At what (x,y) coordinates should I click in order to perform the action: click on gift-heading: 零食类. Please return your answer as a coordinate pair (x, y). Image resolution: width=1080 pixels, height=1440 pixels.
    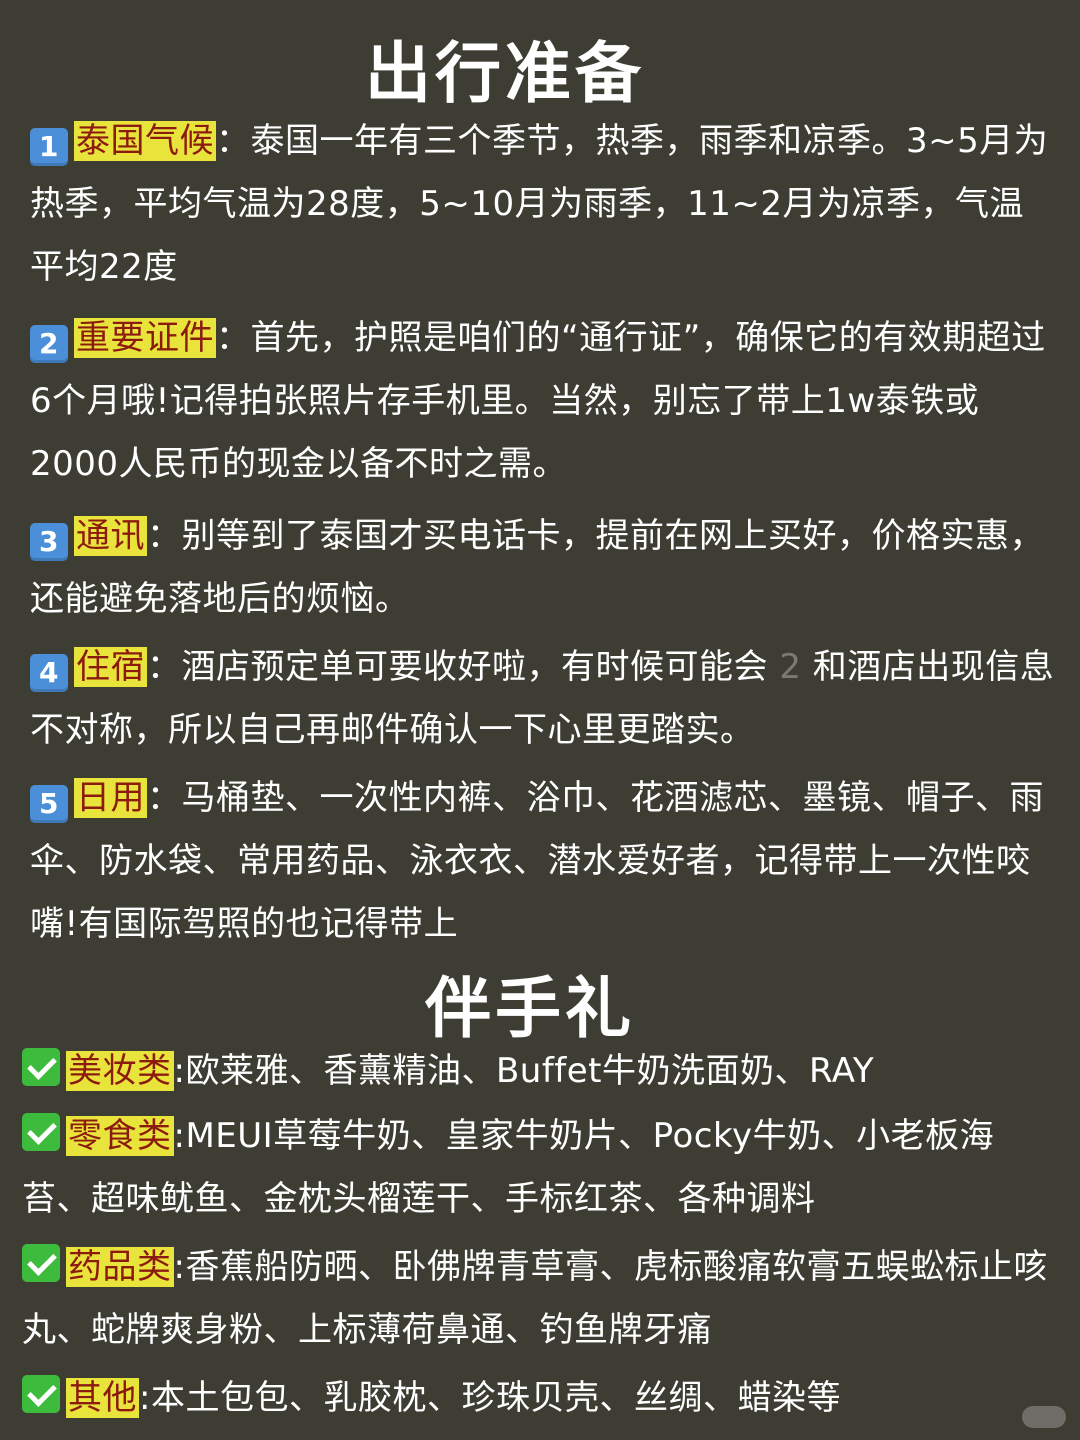
    Looking at the image, I should click on (120, 1136).